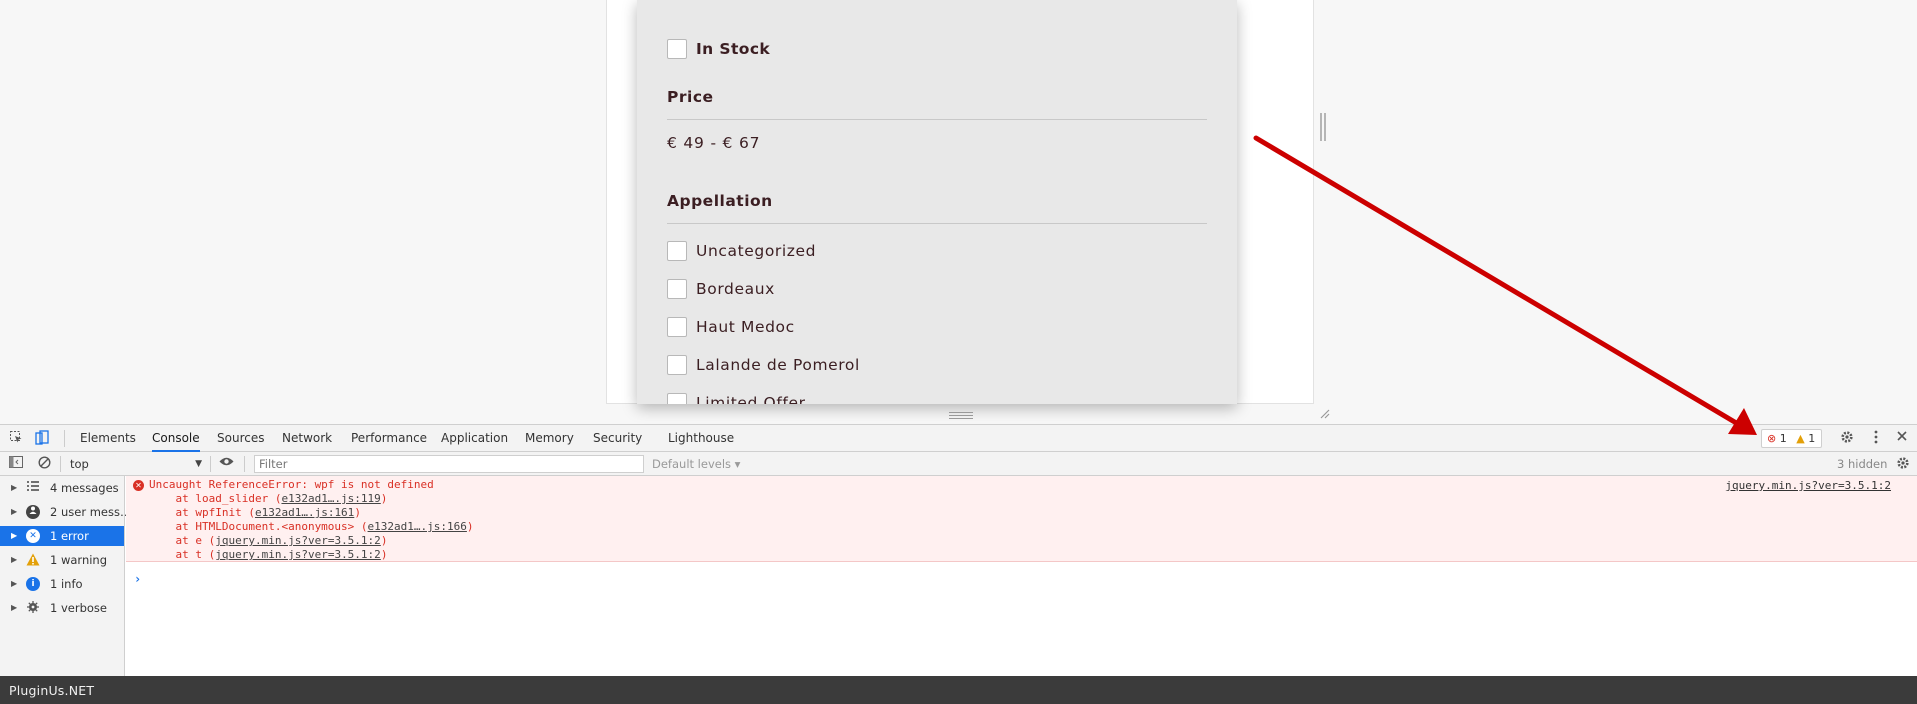  What do you see at coordinates (720, 201) in the screenshot?
I see `appellation-title: Appellation` at bounding box center [720, 201].